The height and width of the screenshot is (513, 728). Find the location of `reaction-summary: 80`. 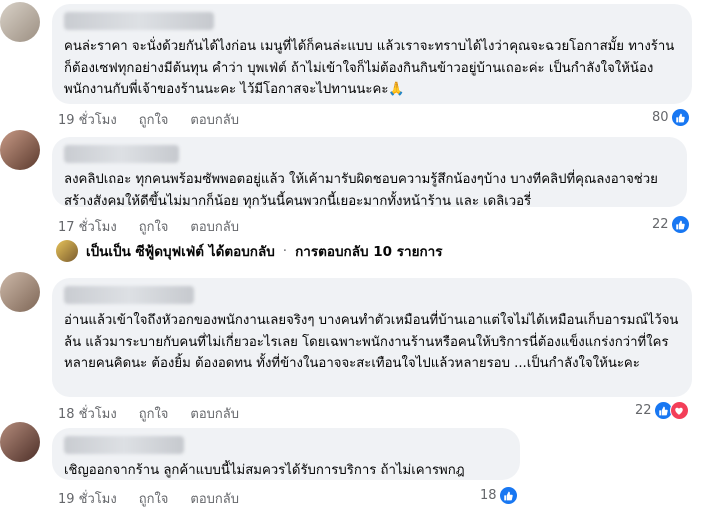

reaction-summary: 80 is located at coordinates (671, 117).